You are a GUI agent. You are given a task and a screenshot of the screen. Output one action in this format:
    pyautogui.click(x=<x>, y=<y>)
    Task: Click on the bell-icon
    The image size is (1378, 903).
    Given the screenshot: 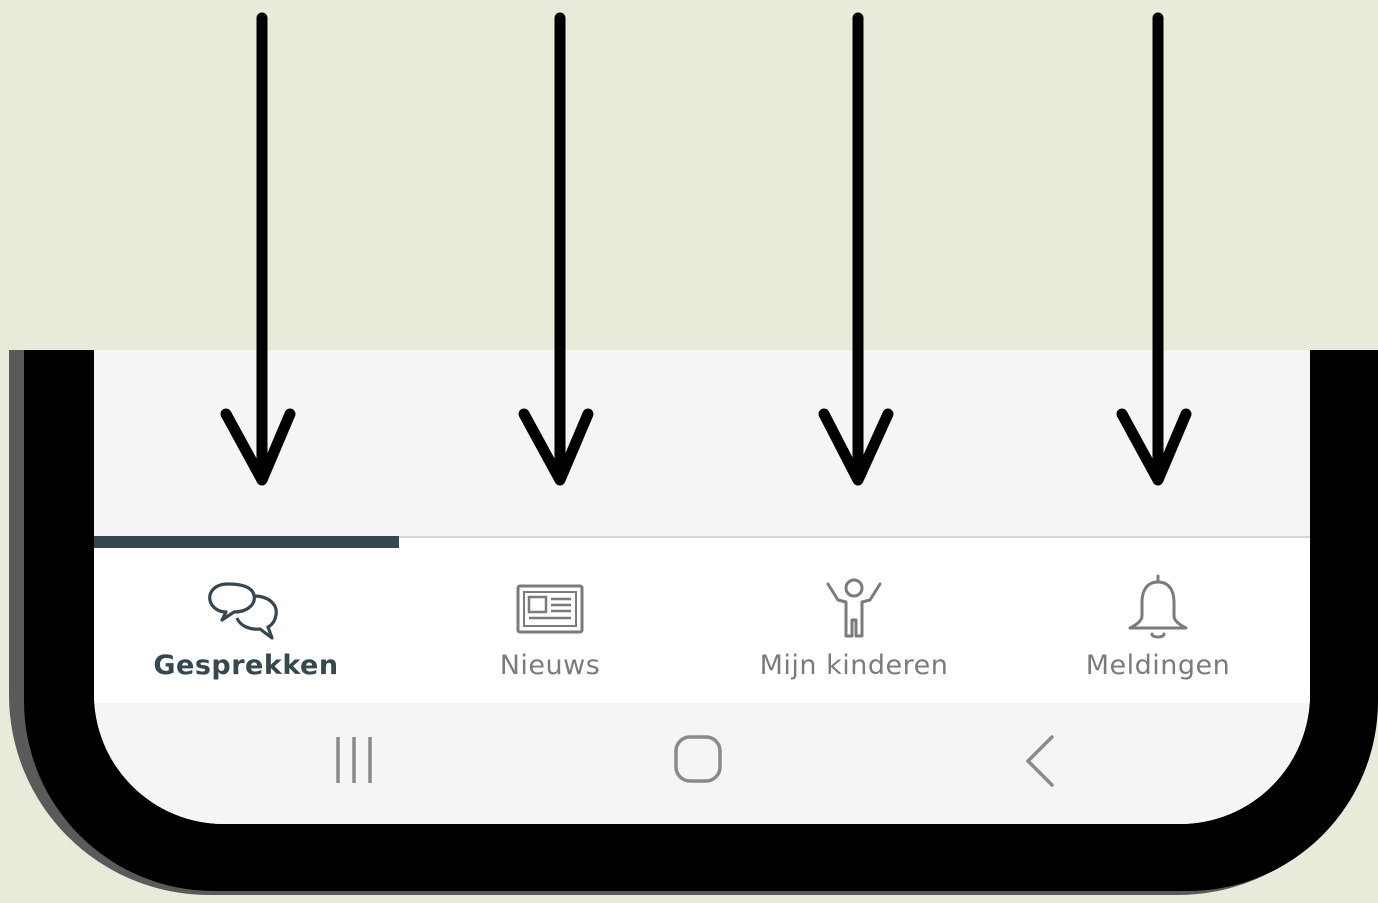 What is the action you would take?
    pyautogui.click(x=1158, y=606)
    